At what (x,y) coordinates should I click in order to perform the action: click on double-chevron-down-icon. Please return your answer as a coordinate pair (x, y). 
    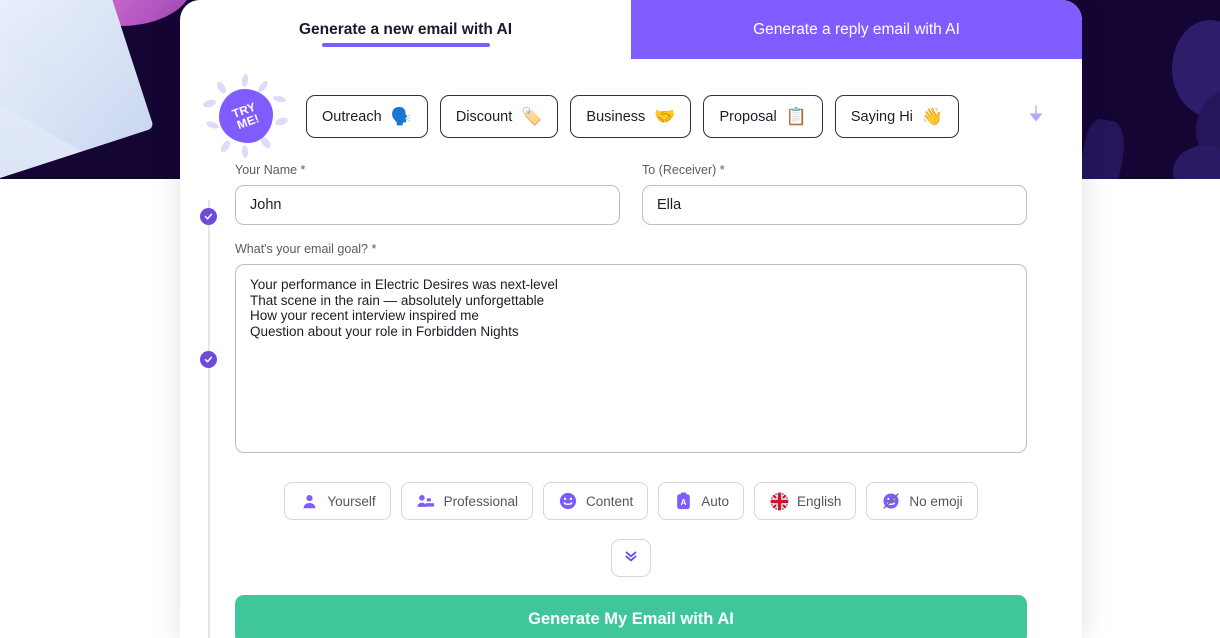
    Looking at the image, I should click on (631, 558).